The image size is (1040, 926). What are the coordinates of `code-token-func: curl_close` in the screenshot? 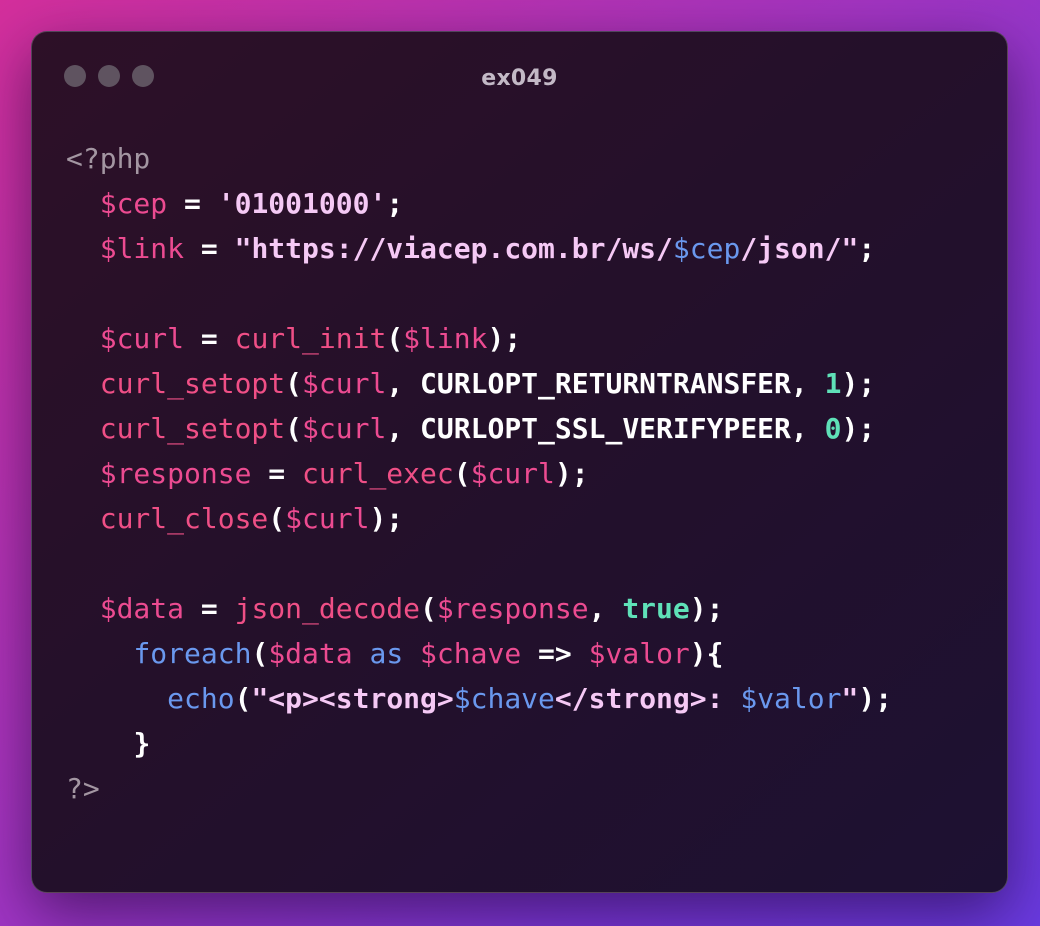 It's located at (184, 518).